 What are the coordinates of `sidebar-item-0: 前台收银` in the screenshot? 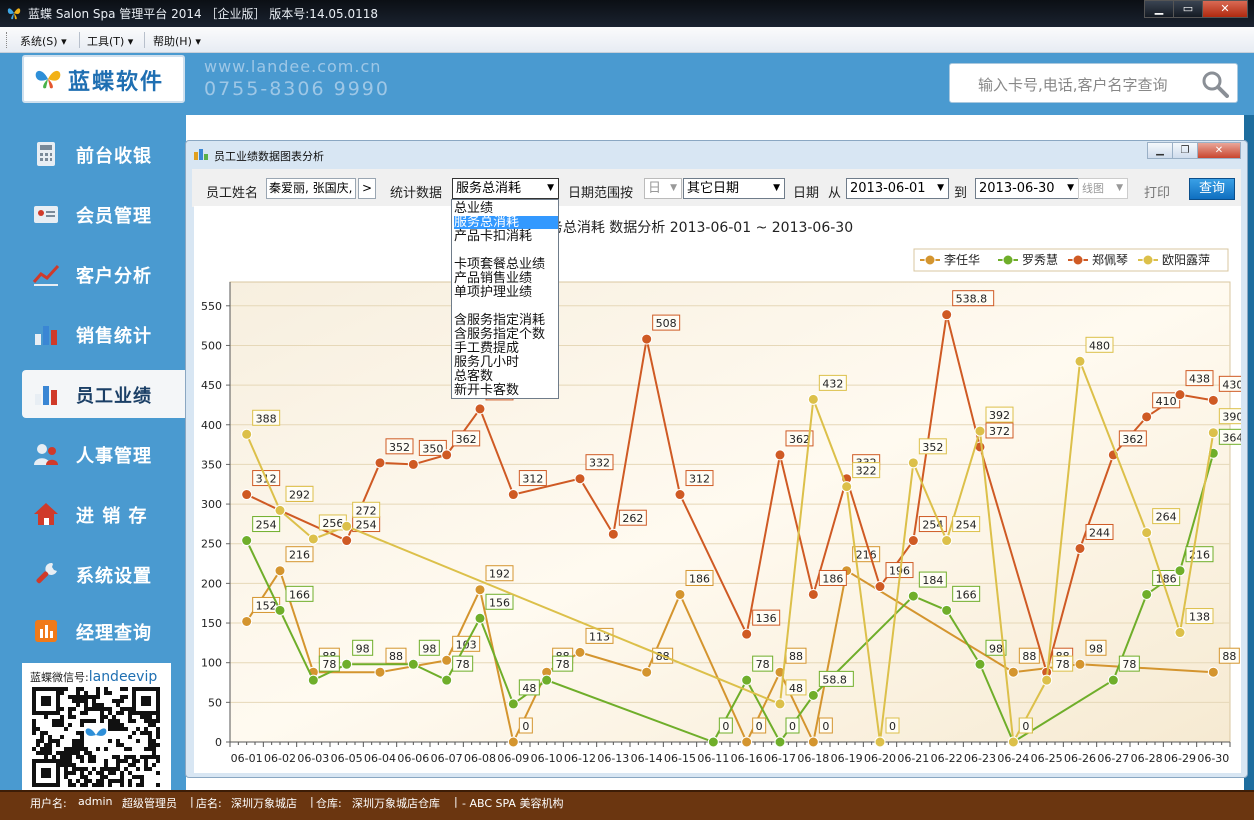 It's located at (104, 154).